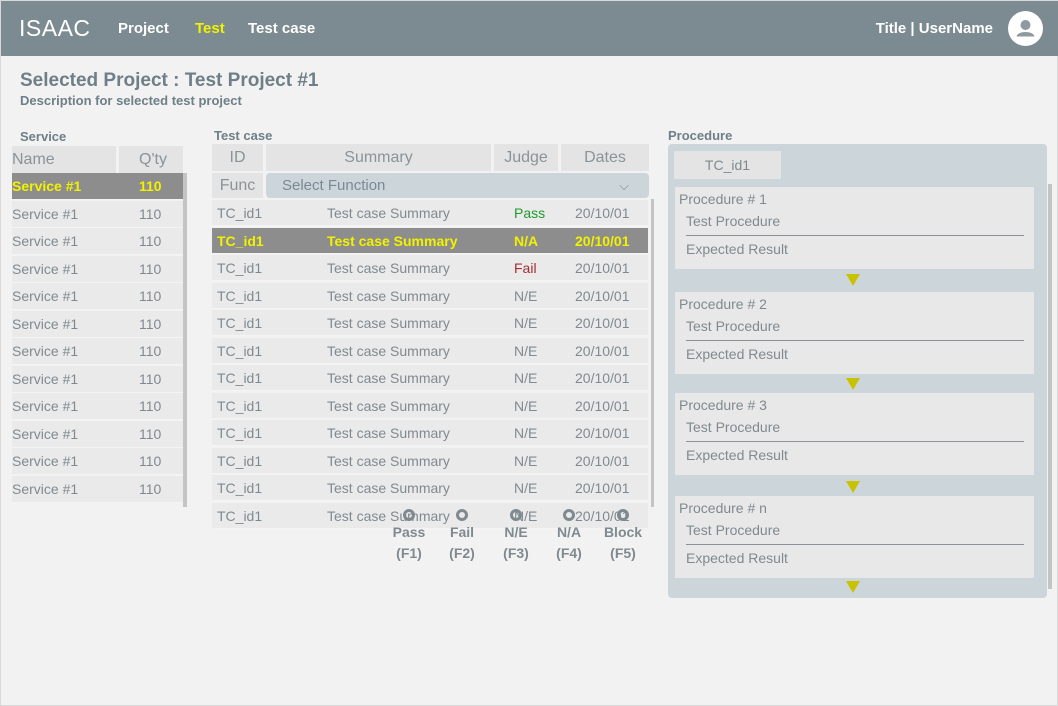 This screenshot has width=1058, height=706. What do you see at coordinates (1050, 386) in the screenshot?
I see `procedure-scrollbar` at bounding box center [1050, 386].